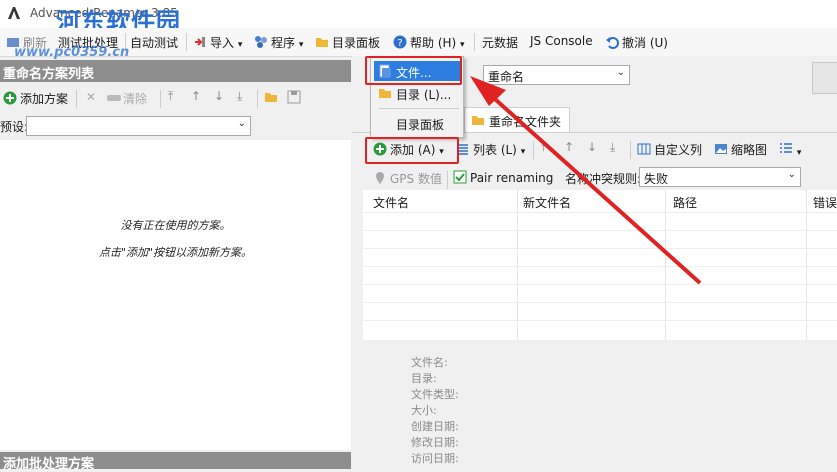 The image size is (837, 472). I want to click on annotation-arrow, so click(586, 180).